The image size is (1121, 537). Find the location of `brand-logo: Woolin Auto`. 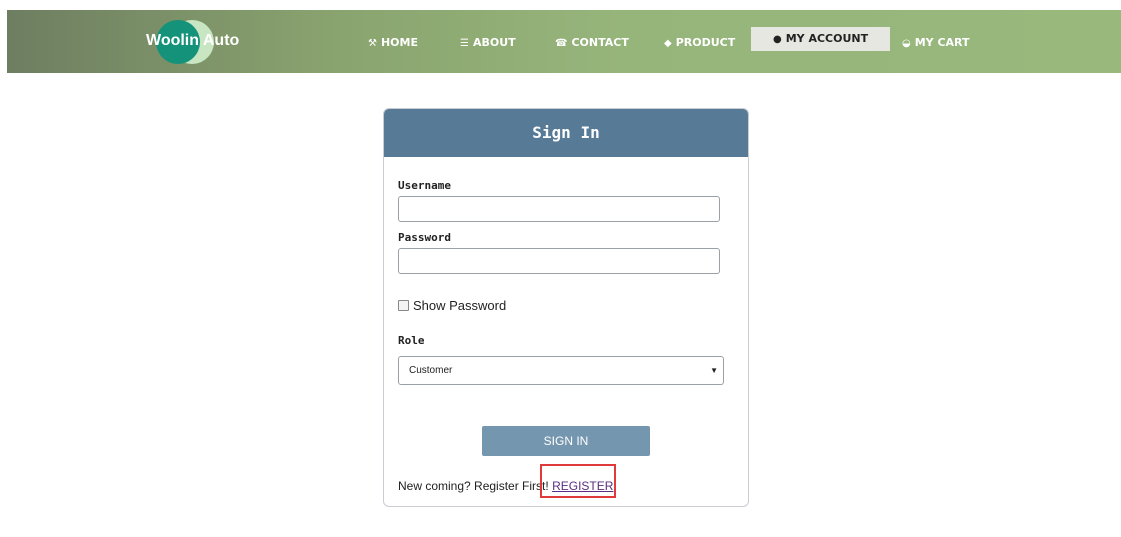

brand-logo: Woolin Auto is located at coordinates (193, 42).